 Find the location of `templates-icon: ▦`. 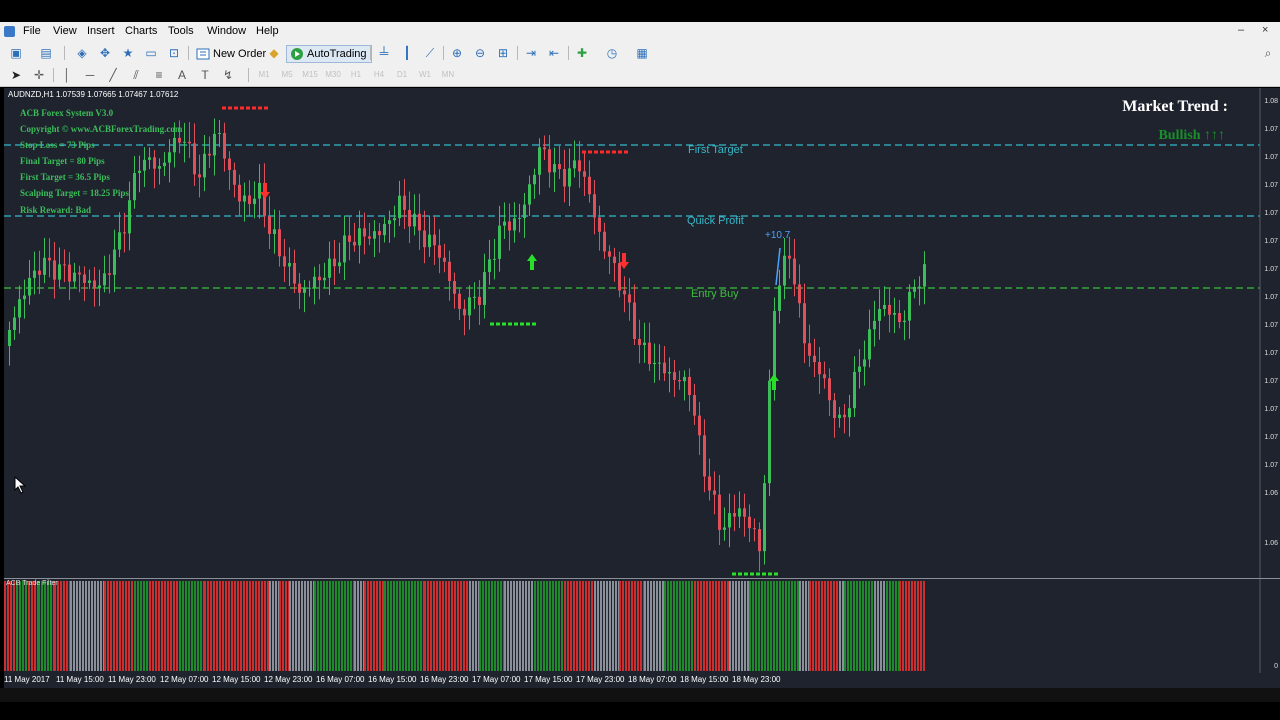

templates-icon: ▦ is located at coordinates (642, 53).